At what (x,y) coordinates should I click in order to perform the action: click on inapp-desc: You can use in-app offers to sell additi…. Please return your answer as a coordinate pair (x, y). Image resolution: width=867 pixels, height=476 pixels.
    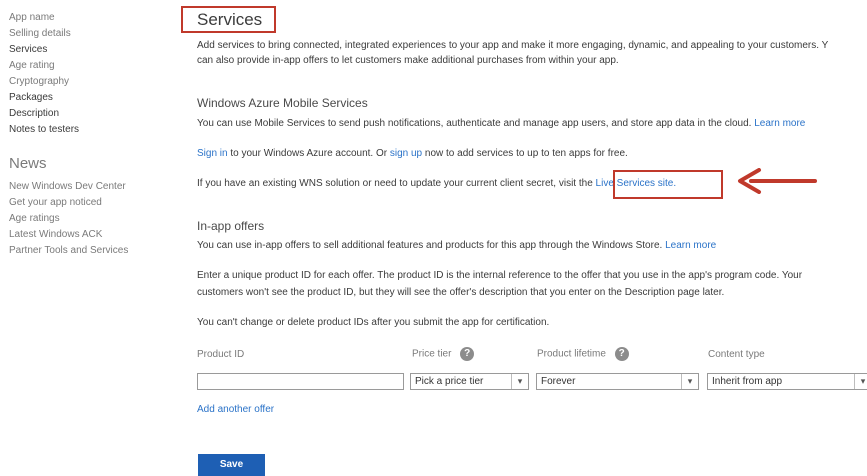
    Looking at the image, I should click on (456, 245).